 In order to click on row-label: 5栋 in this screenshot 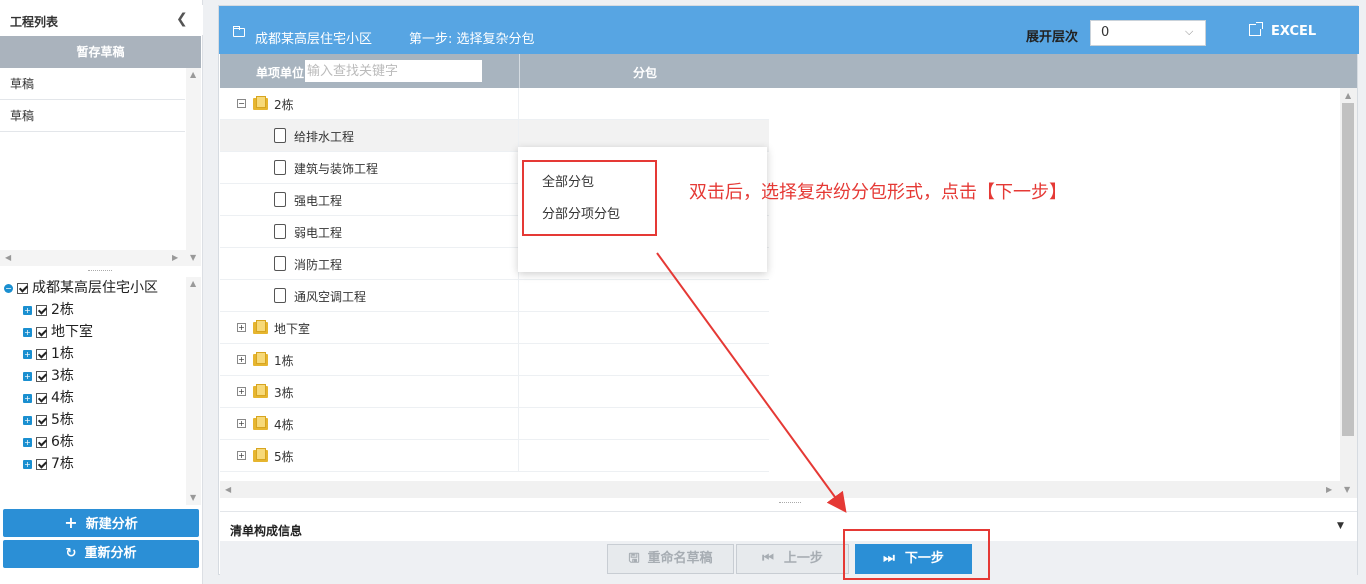, I will do `click(284, 457)`.